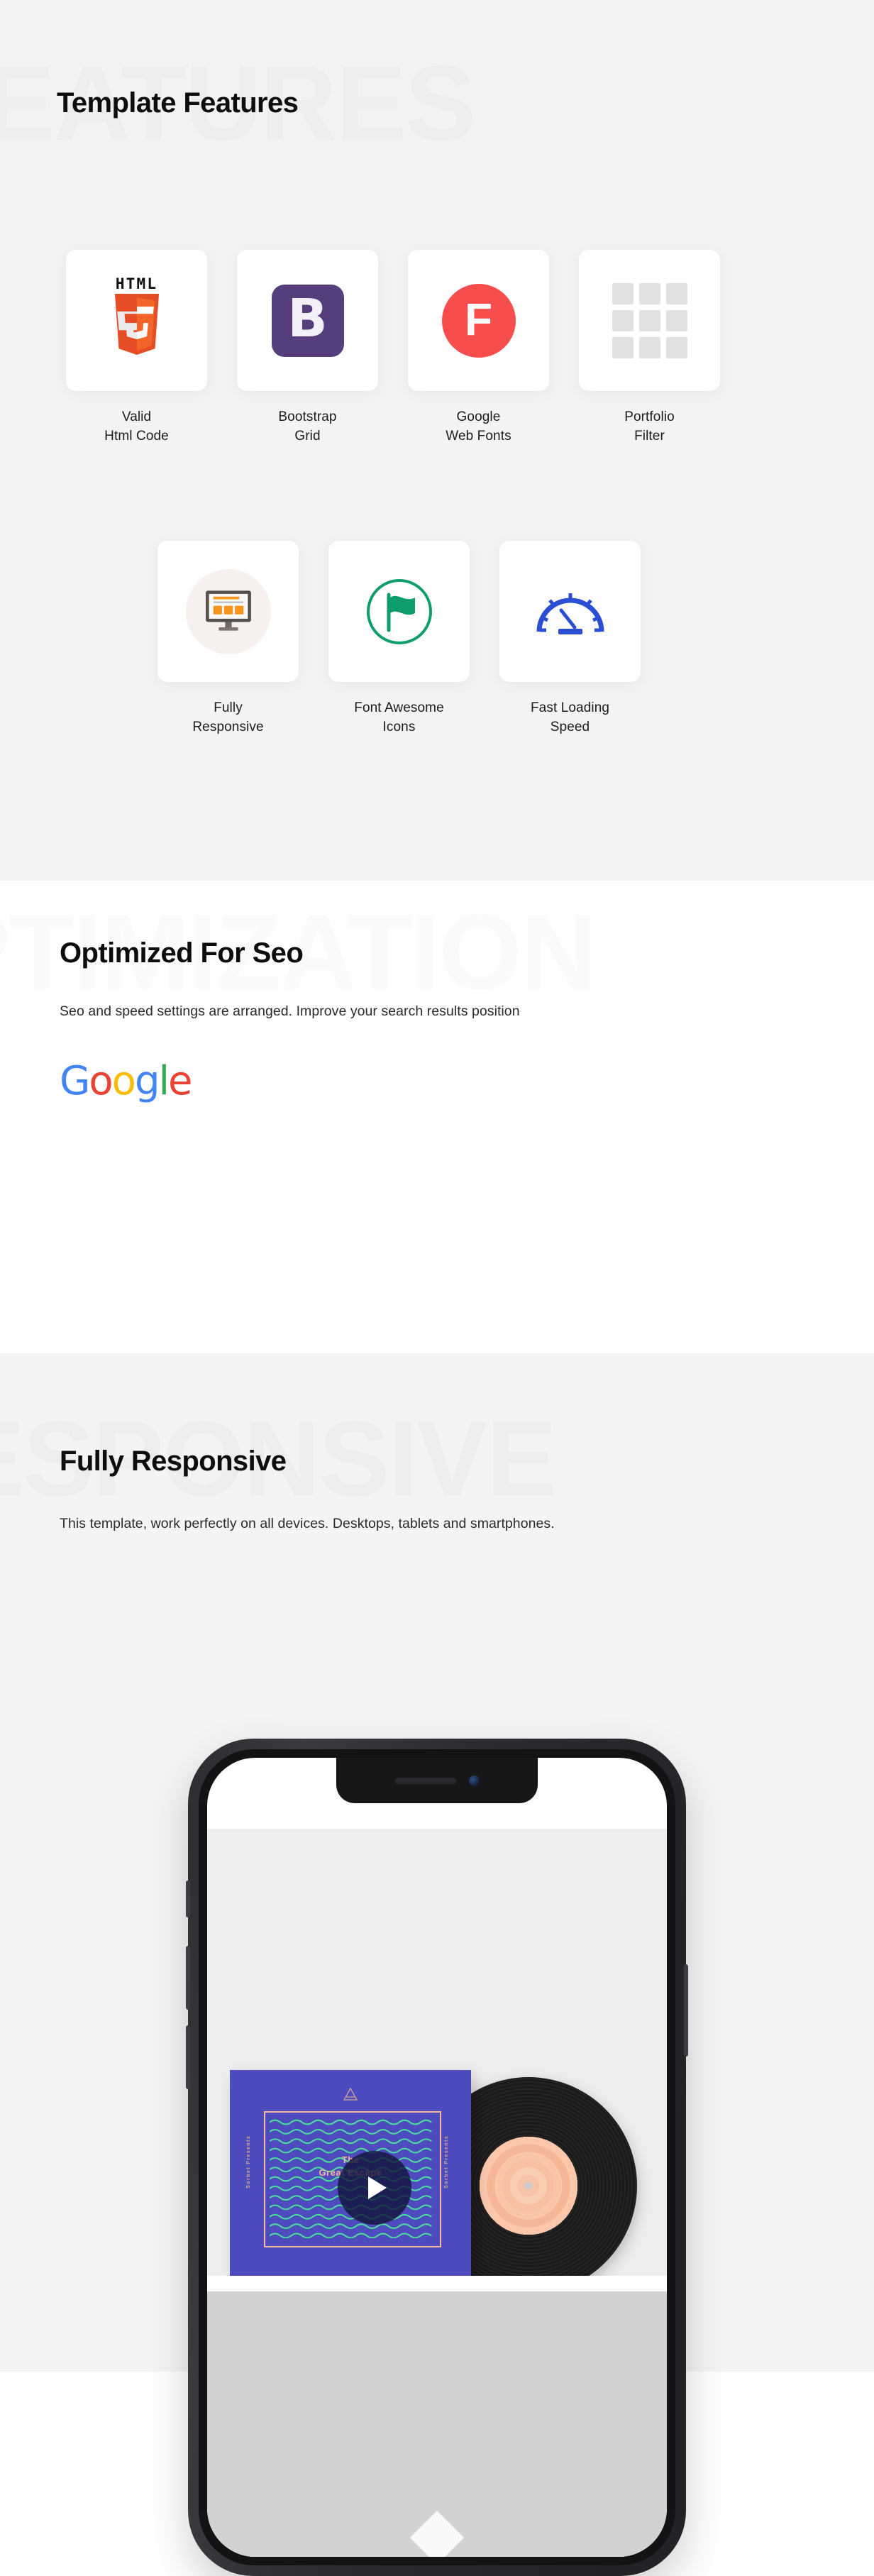 The width and height of the screenshot is (874, 2576). I want to click on google-logo: Google, so click(126, 1081).